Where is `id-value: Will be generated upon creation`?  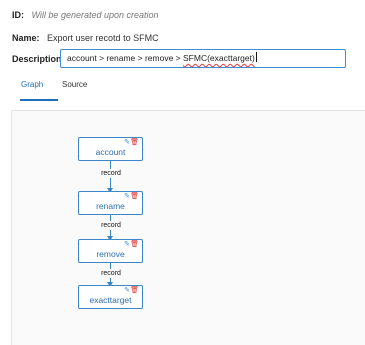
id-value: Will be generated upon creation is located at coordinates (95, 15).